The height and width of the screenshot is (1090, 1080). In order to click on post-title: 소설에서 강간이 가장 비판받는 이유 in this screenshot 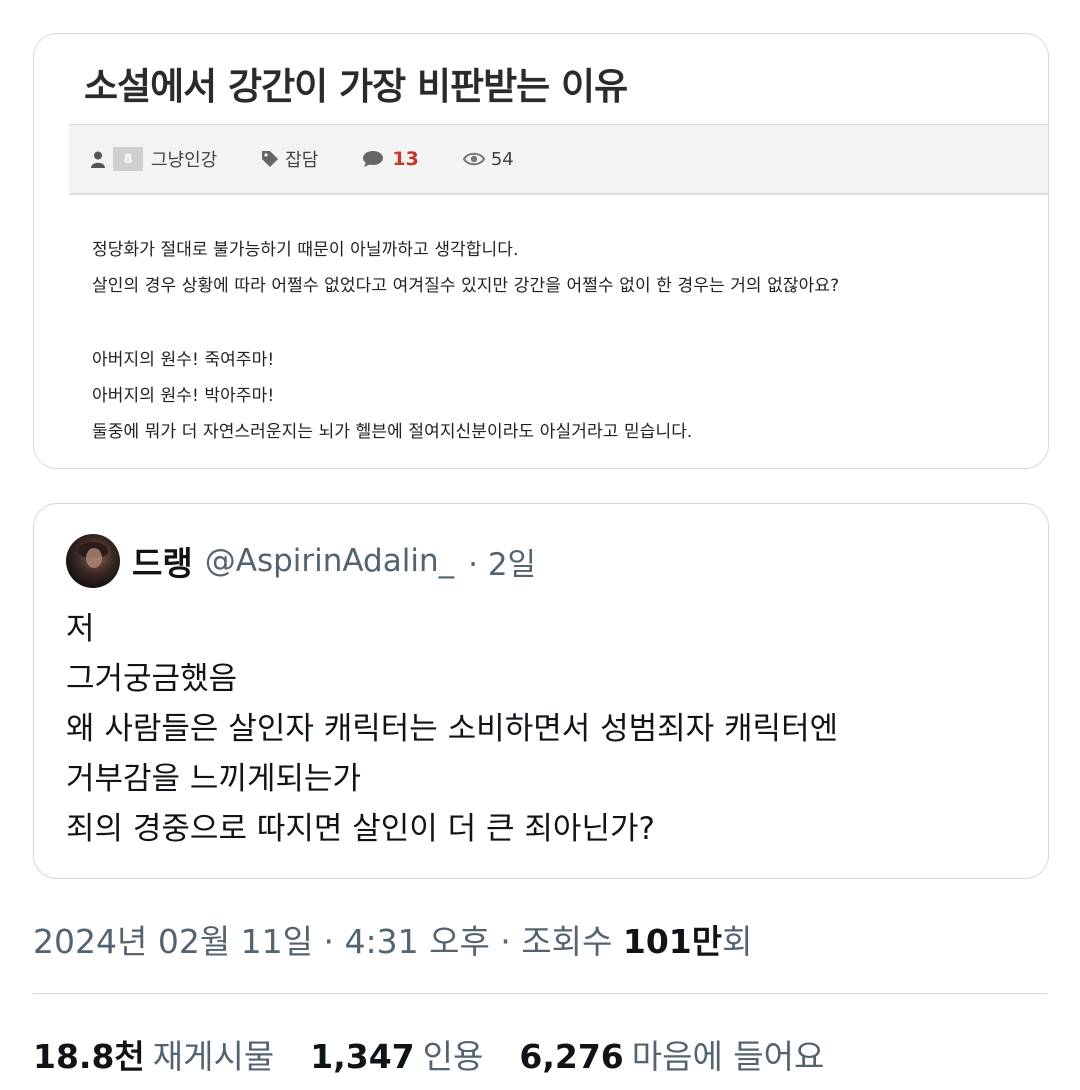, I will do `click(356, 86)`.